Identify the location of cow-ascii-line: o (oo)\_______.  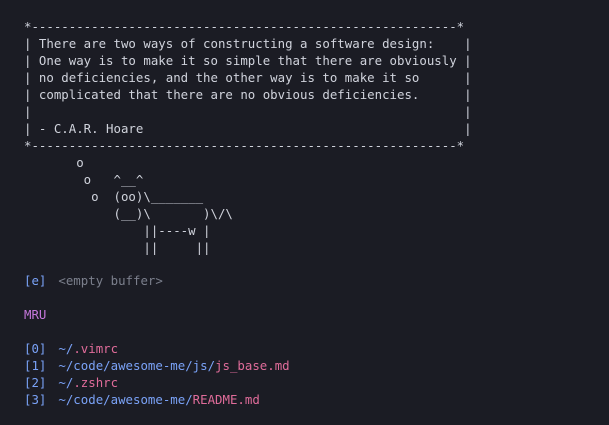
(114, 196).